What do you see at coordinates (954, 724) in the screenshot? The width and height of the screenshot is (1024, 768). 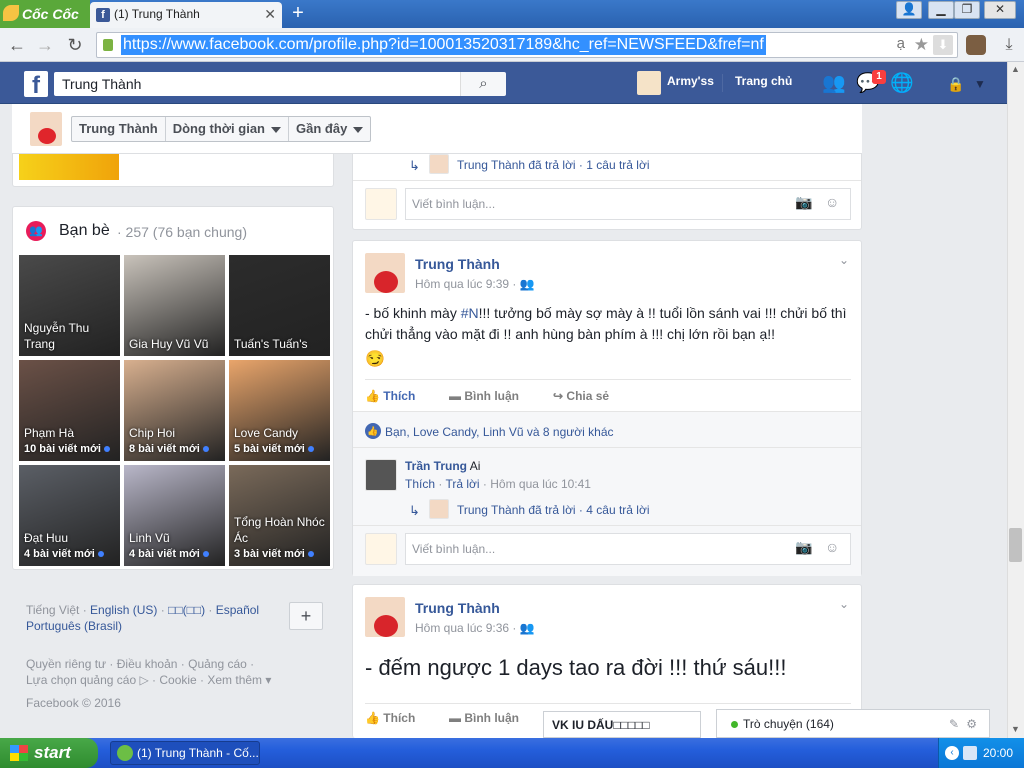 I see `new-message-icon: ✎` at bounding box center [954, 724].